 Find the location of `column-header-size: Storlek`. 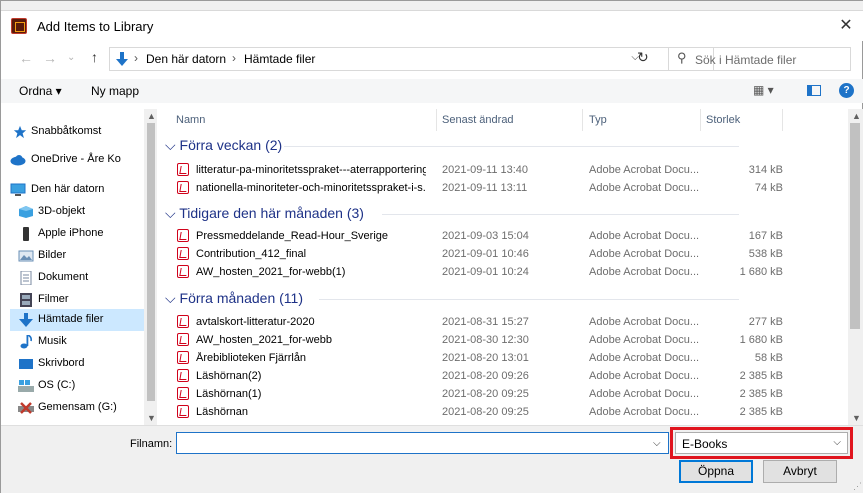

column-header-size: Storlek is located at coordinates (723, 125).